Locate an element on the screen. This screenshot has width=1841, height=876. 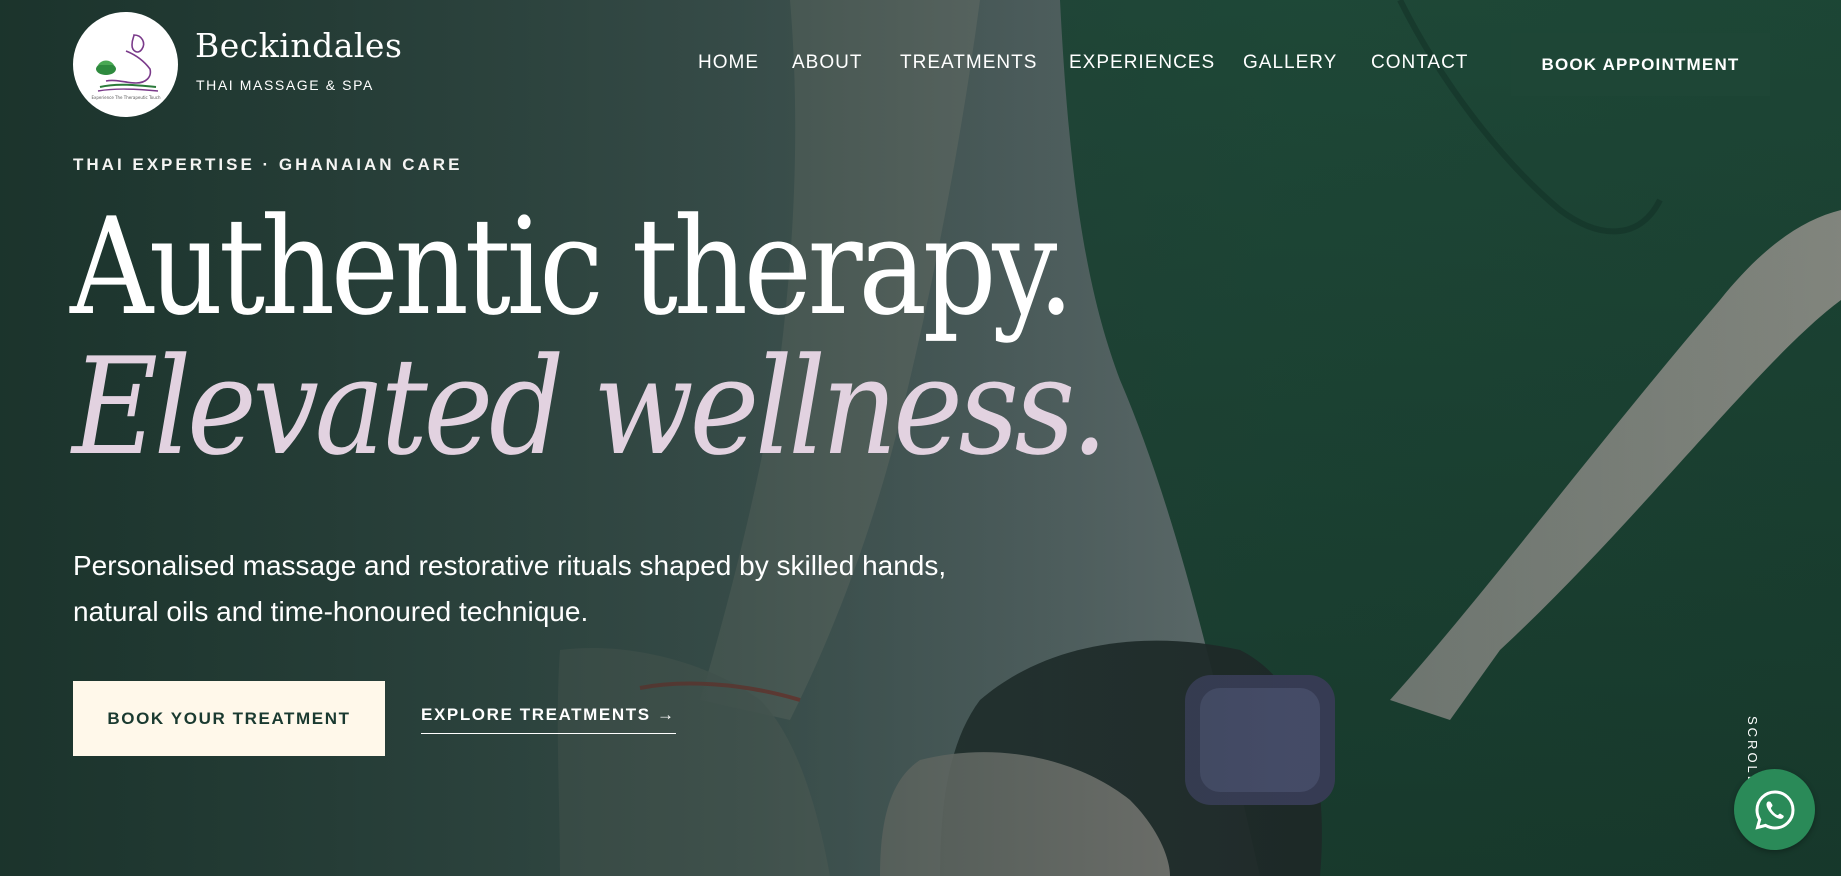
book-appointment-button: BOOK APPOINTMENT is located at coordinates (1640, 64).